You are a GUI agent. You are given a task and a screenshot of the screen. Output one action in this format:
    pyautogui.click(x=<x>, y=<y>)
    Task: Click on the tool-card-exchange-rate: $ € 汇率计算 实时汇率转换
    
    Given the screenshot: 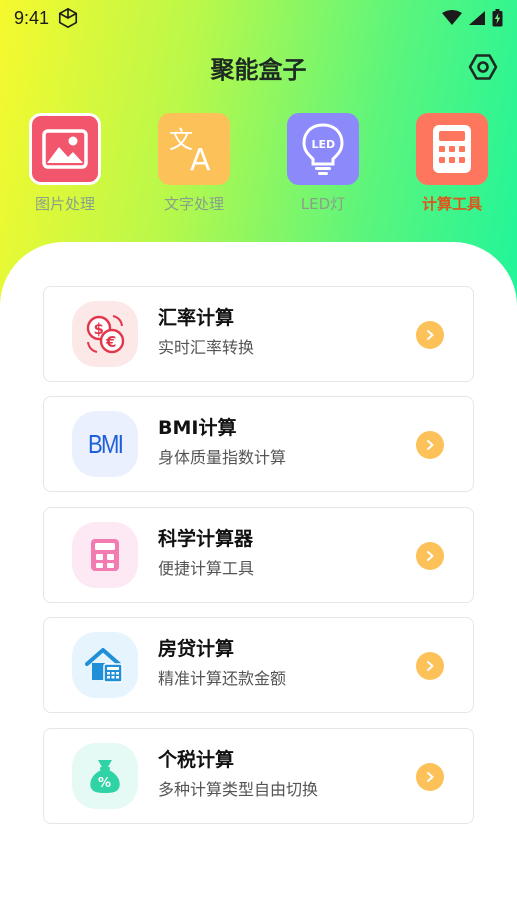 What is the action you would take?
    pyautogui.click(x=258, y=334)
    